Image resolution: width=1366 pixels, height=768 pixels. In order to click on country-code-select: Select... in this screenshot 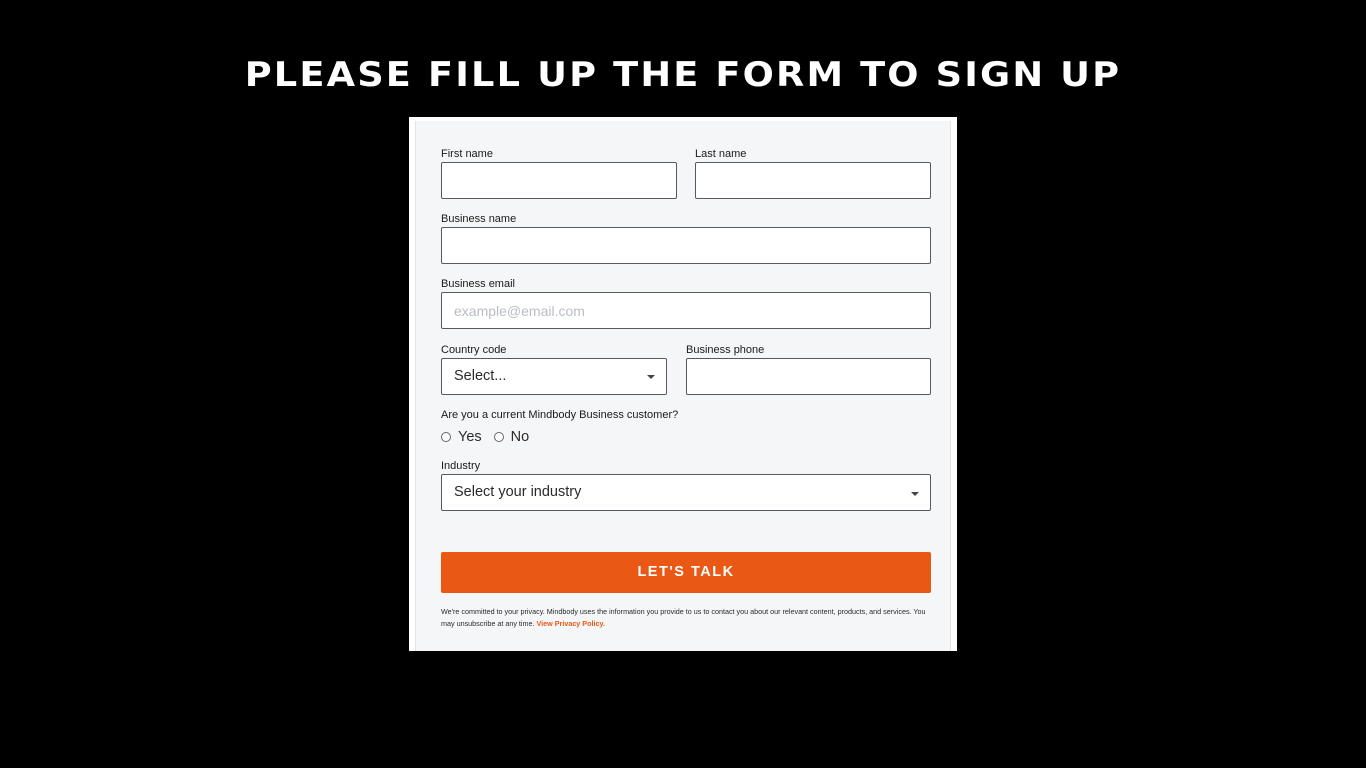, I will do `click(554, 376)`.